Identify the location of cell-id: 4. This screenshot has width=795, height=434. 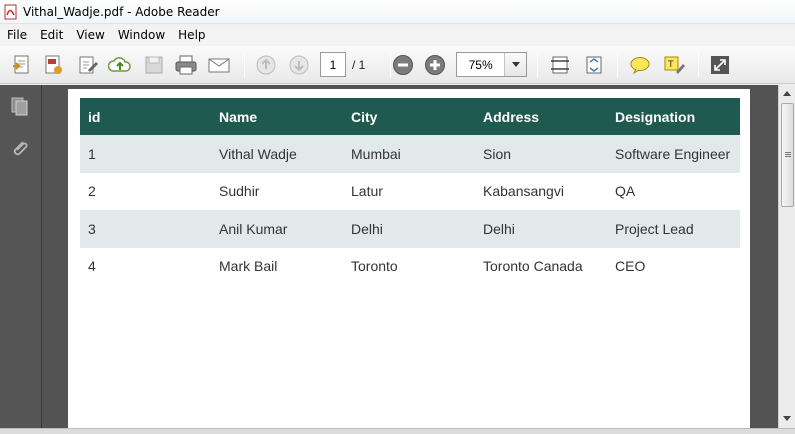
(145, 266).